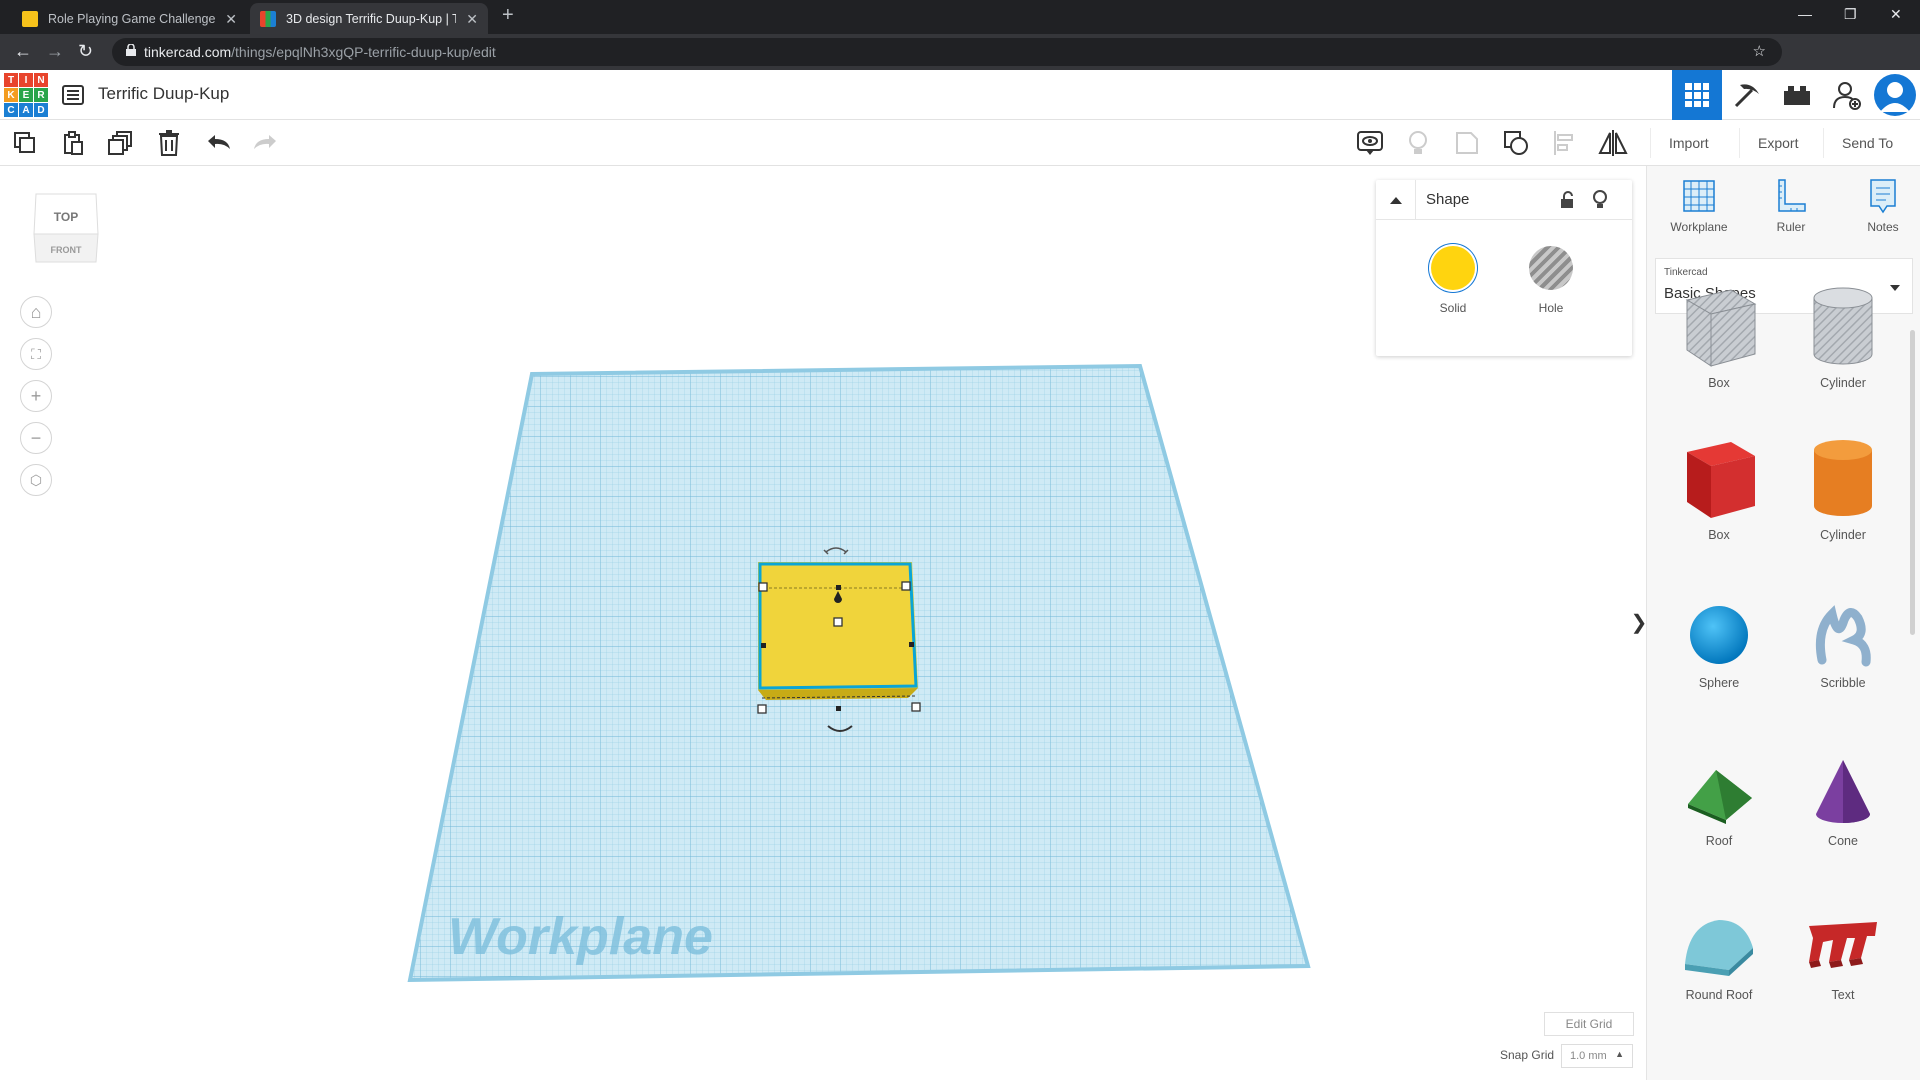  What do you see at coordinates (1453, 268) in the screenshot?
I see `solid-color-swatch` at bounding box center [1453, 268].